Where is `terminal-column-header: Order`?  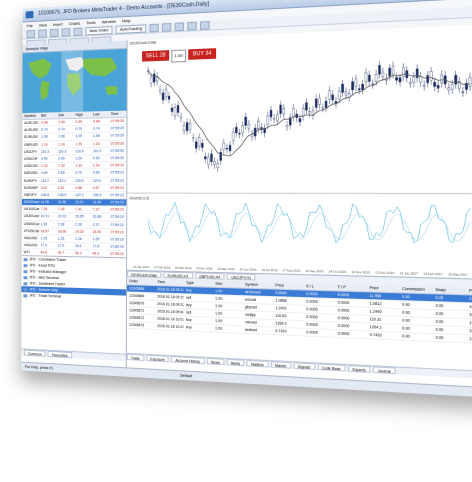
terminal-column-header: Order is located at coordinates (141, 281).